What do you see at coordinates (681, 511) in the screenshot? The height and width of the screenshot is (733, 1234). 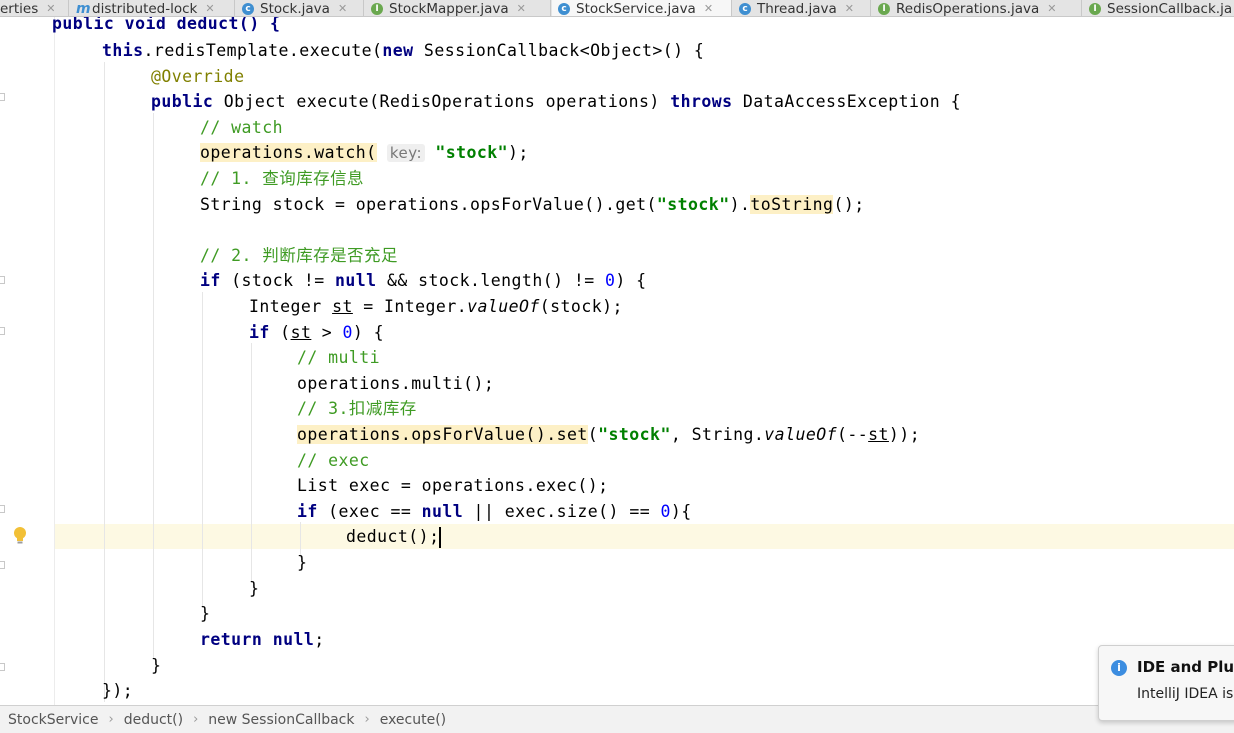 I see `code-token: ){` at bounding box center [681, 511].